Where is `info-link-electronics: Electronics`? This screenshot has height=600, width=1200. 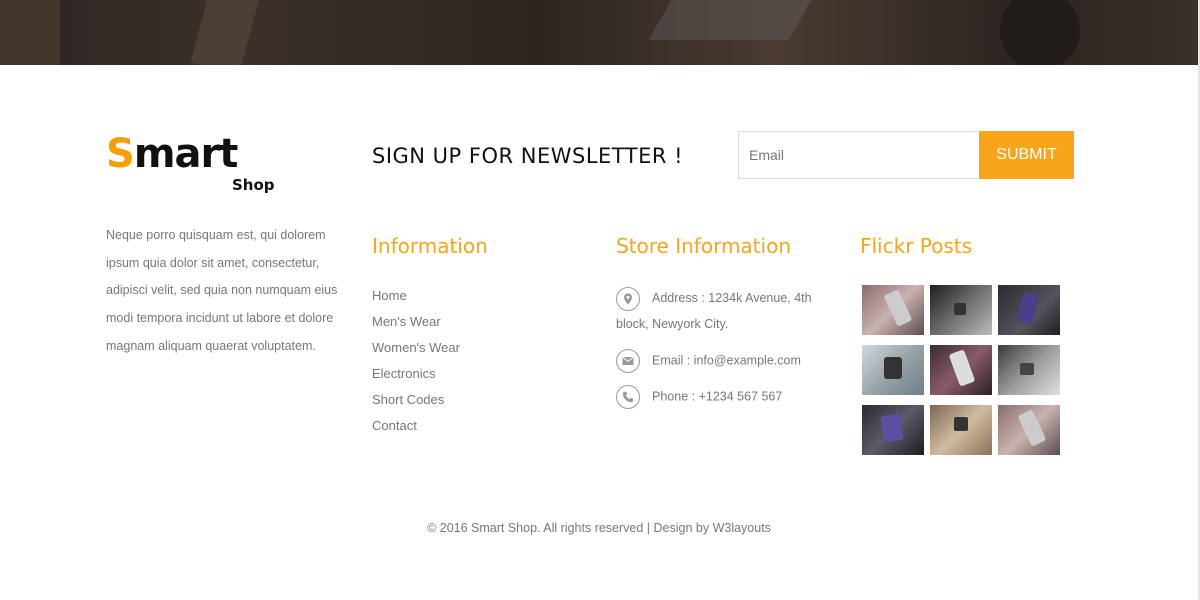
info-link-electronics: Electronics is located at coordinates (416, 376).